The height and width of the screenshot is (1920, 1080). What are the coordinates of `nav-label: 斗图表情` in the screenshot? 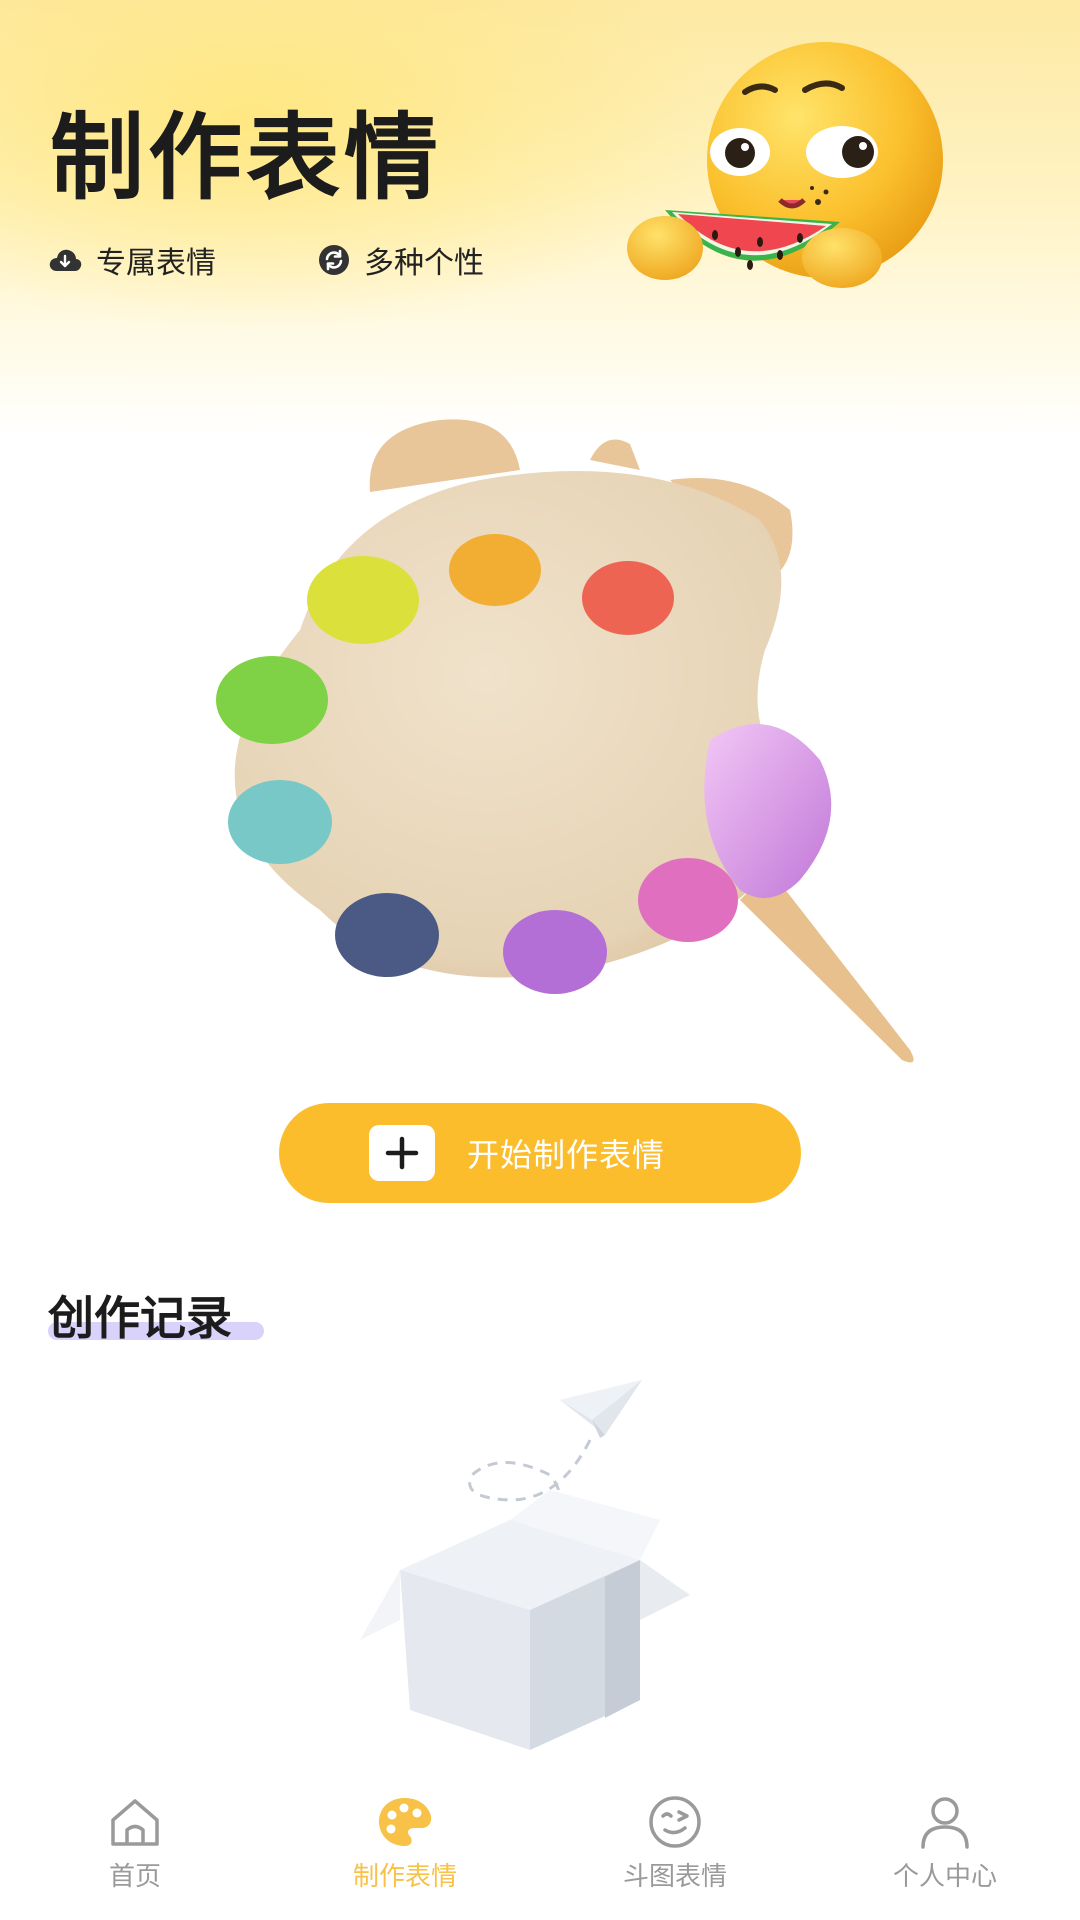 It's located at (674, 1877).